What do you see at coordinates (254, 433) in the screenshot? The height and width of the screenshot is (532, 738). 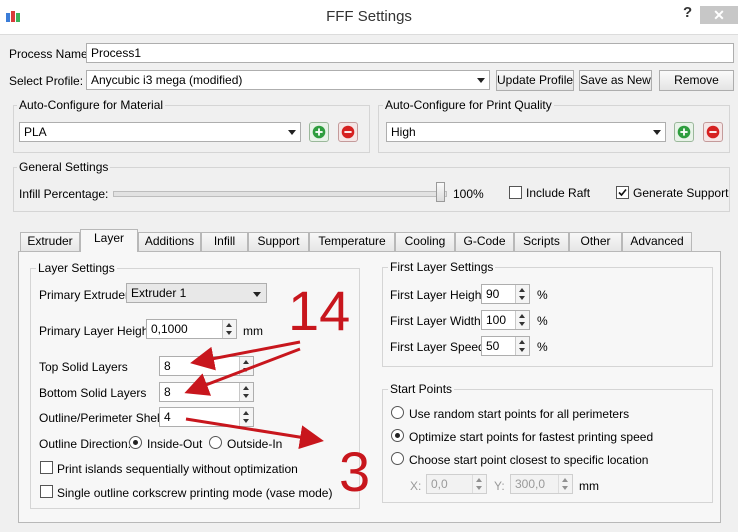 I see `arrow-to-outside-in` at bounding box center [254, 433].